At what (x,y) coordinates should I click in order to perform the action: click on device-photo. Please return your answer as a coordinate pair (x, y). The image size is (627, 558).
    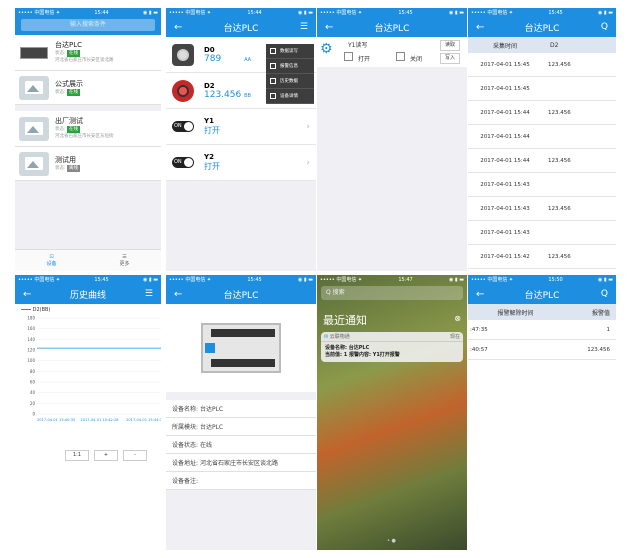
    Looking at the image, I should click on (241, 348).